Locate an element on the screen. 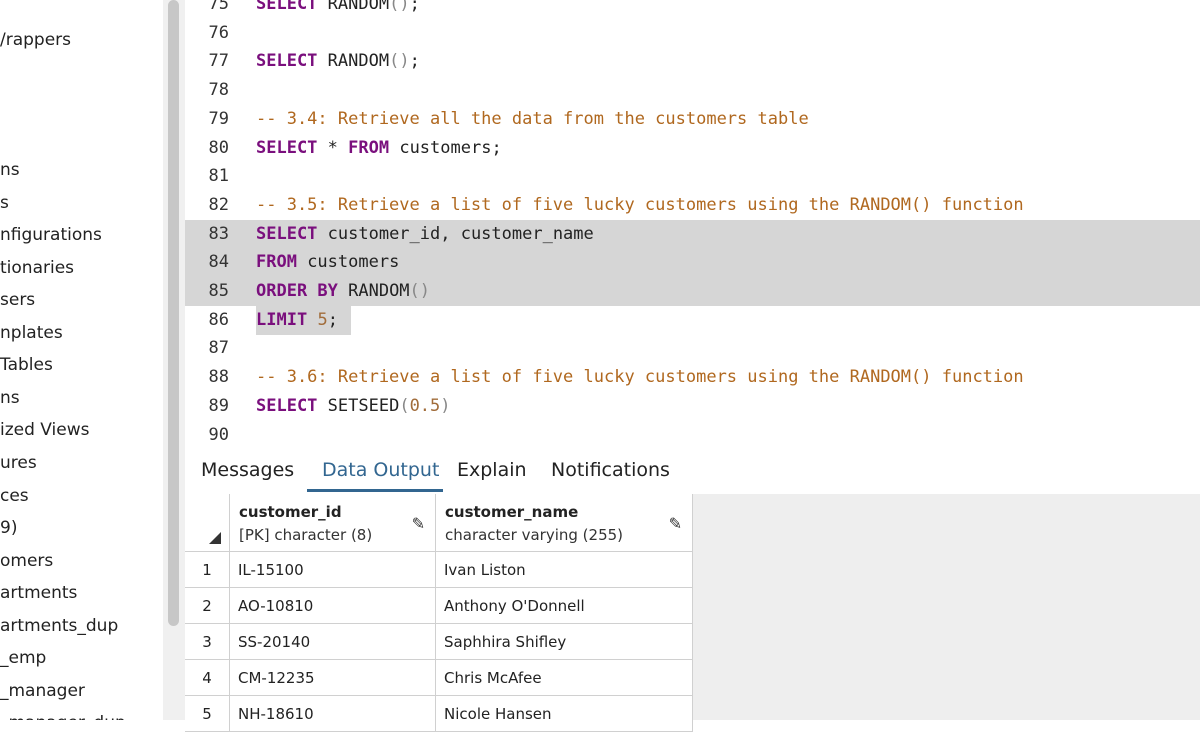 Image resolution: width=1200 pixels, height=732 pixels. tab-explain: Explain is located at coordinates (492, 471).